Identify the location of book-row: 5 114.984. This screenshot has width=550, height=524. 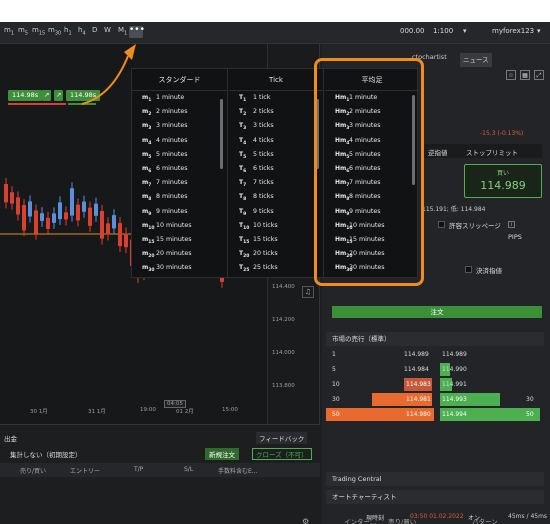
(380, 369).